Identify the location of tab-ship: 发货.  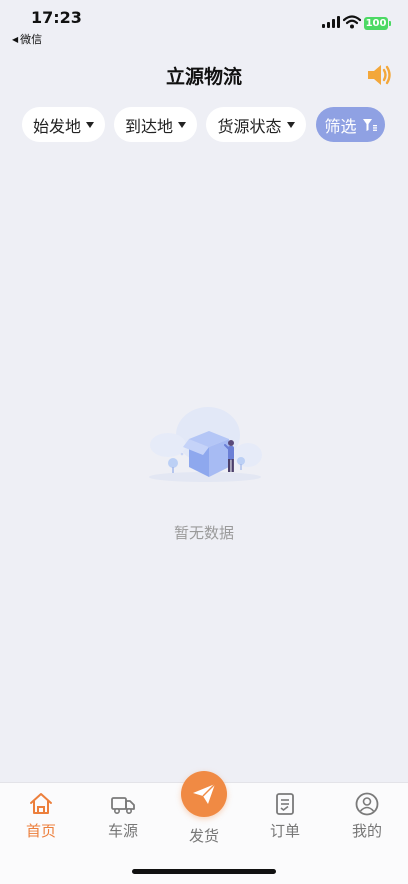
(204, 808).